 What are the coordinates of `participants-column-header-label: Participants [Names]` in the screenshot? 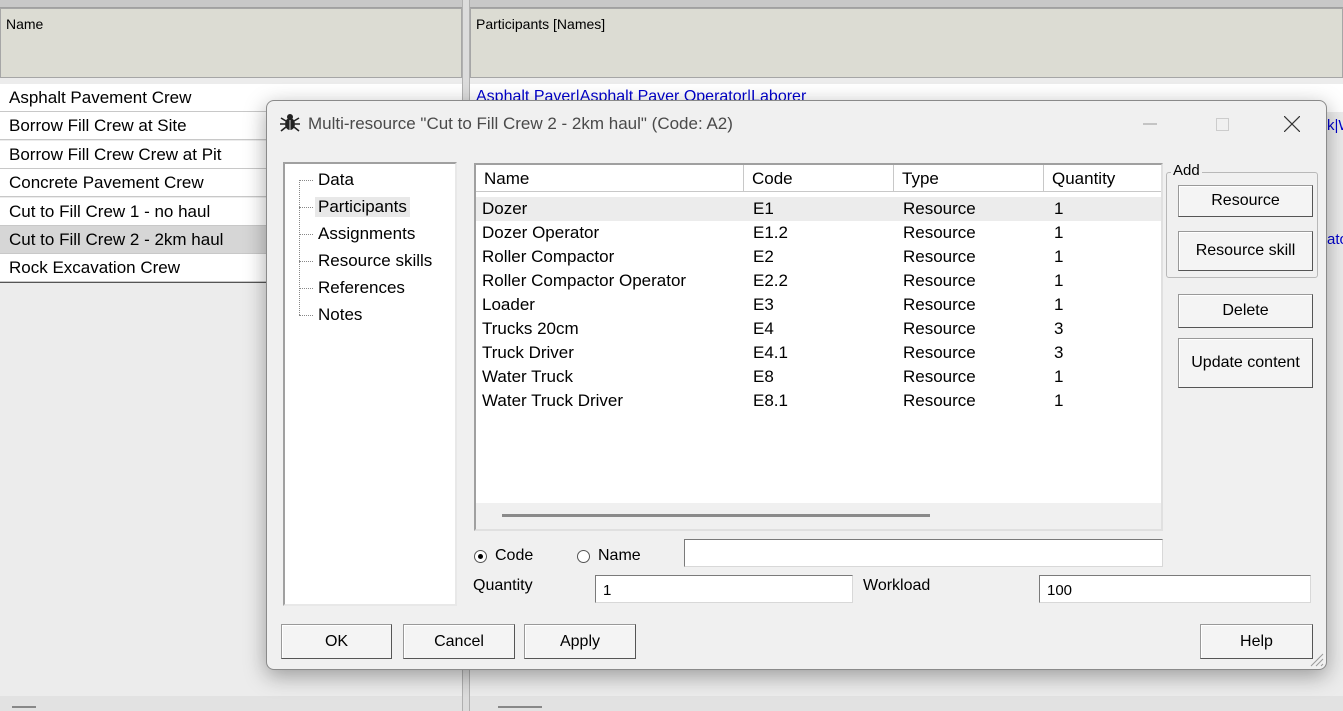 It's located at (541, 24).